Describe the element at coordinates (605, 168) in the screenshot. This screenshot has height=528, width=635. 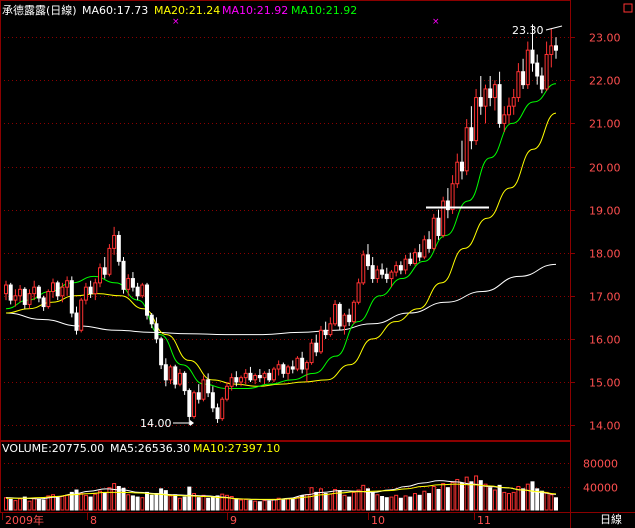
I see `price-tick-label: 20.00` at that location.